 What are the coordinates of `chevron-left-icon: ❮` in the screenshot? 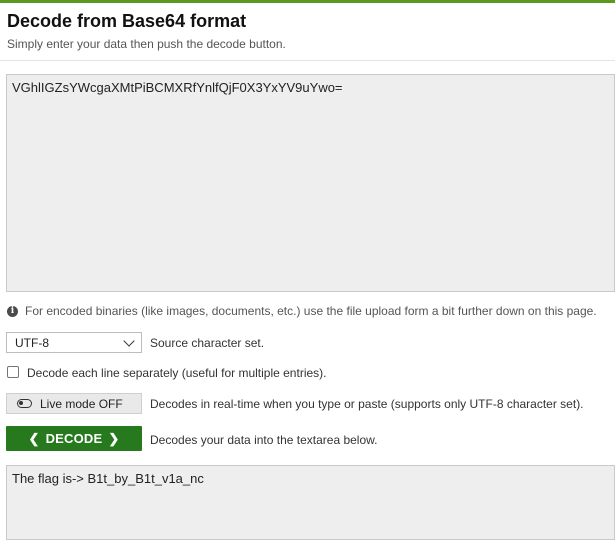 It's located at (34, 438).